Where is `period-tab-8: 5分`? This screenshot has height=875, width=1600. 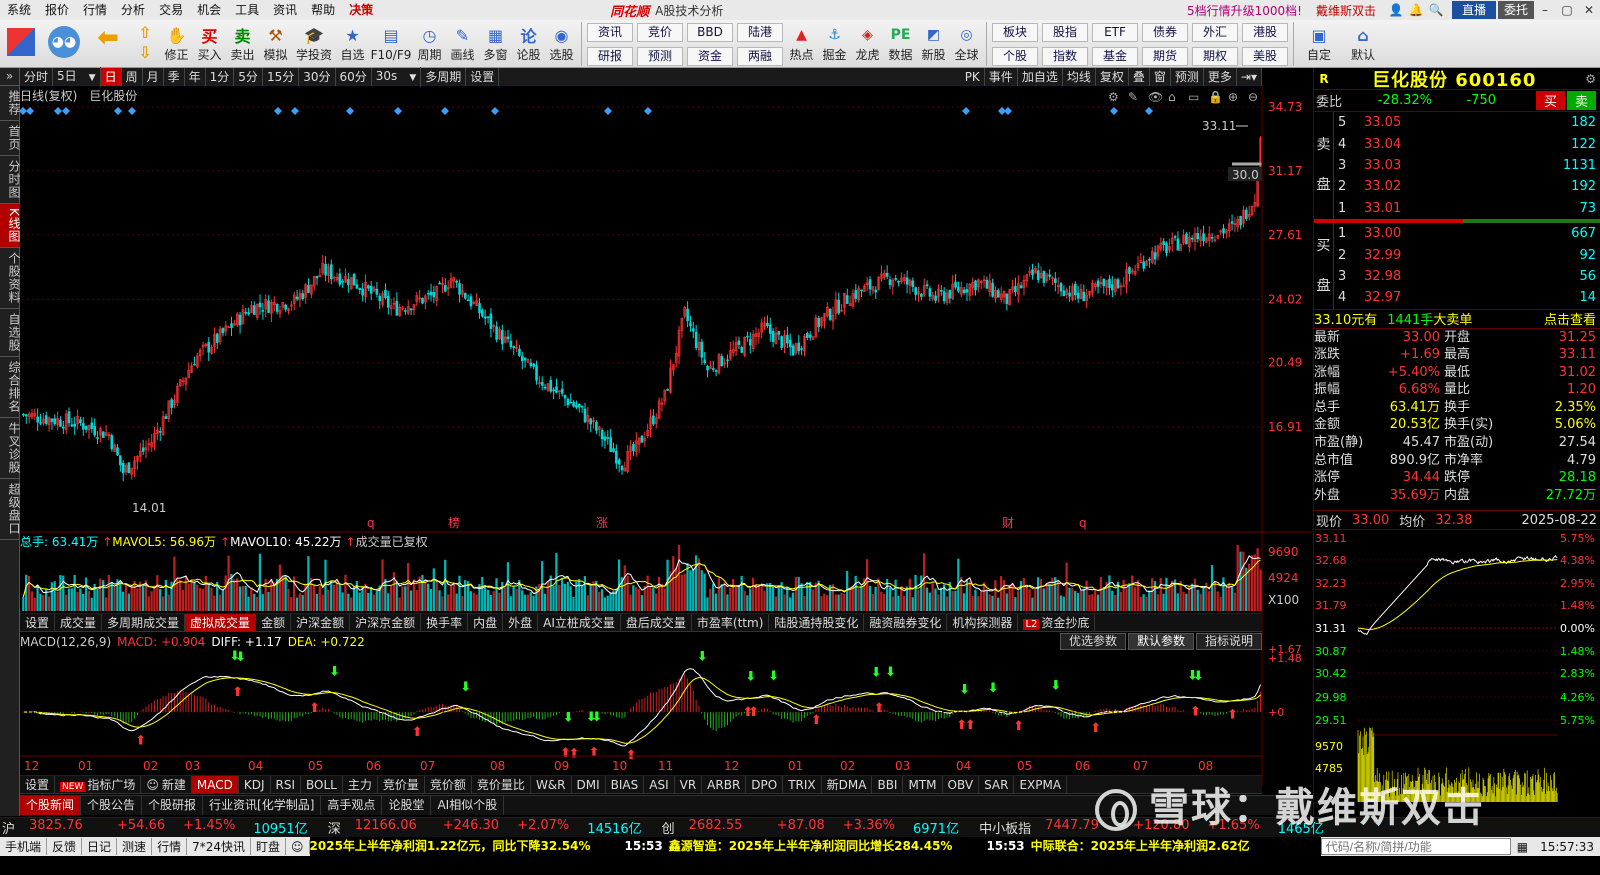
period-tab-8: 5分 is located at coordinates (248, 76).